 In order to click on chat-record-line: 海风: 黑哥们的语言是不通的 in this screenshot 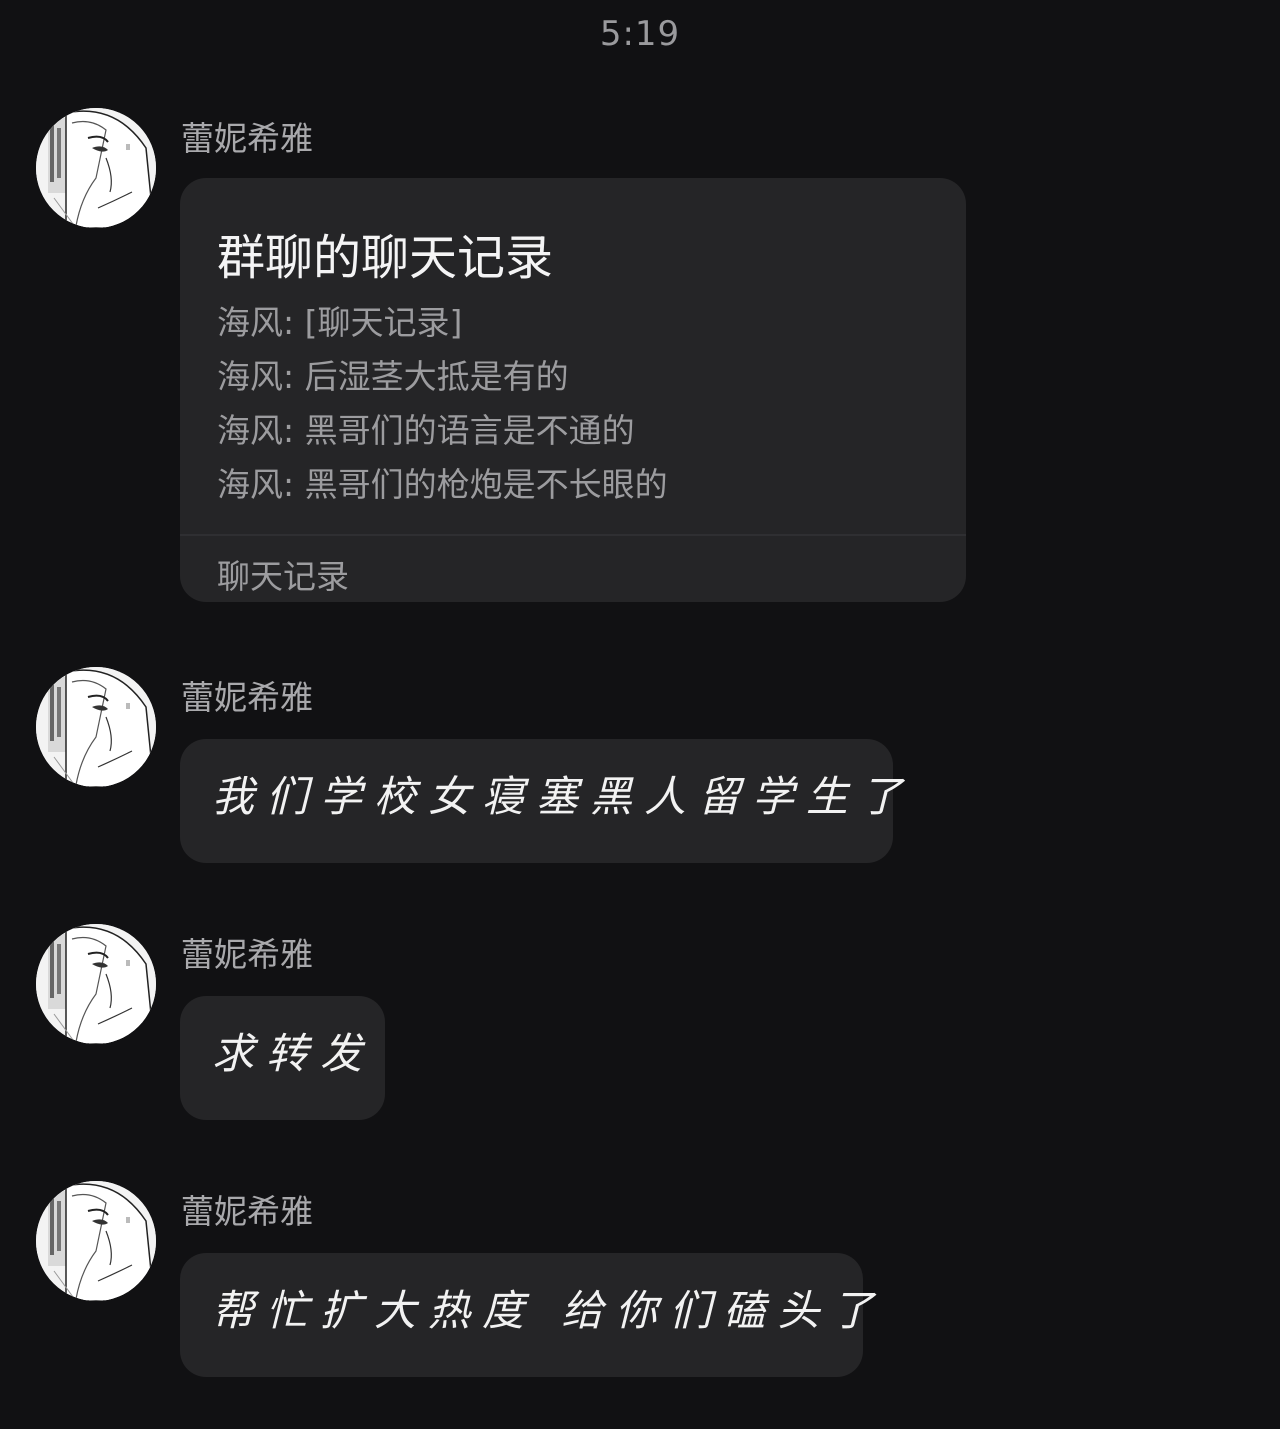, I will do `click(426, 430)`.